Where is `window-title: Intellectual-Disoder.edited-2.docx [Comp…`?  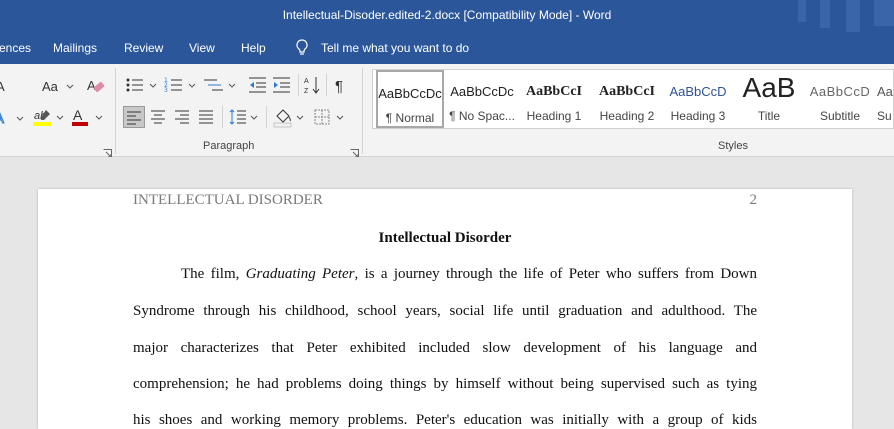 window-title: Intellectual-Disoder.edited-2.docx [Comp… is located at coordinates (447, 15).